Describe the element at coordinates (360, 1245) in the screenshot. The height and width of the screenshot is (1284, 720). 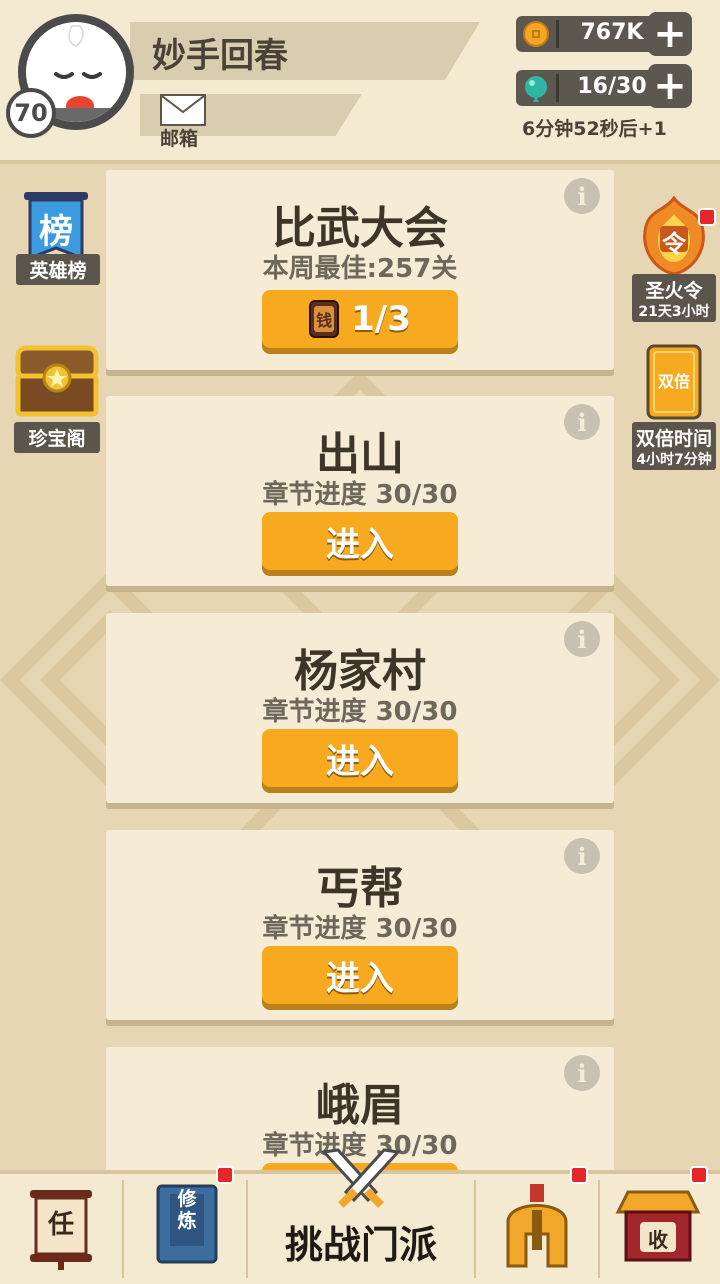
I see `challenge-sect-label: 挑战门派` at that location.